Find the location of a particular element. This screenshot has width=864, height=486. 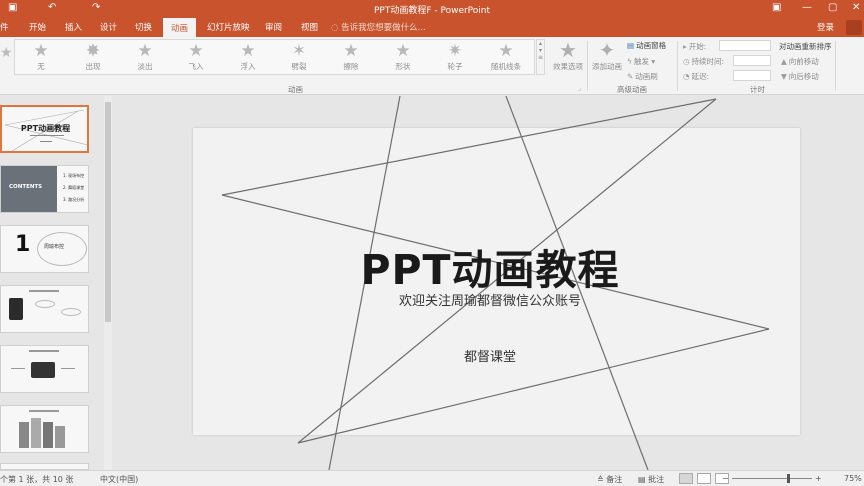

normal-view-button is located at coordinates (686, 478).